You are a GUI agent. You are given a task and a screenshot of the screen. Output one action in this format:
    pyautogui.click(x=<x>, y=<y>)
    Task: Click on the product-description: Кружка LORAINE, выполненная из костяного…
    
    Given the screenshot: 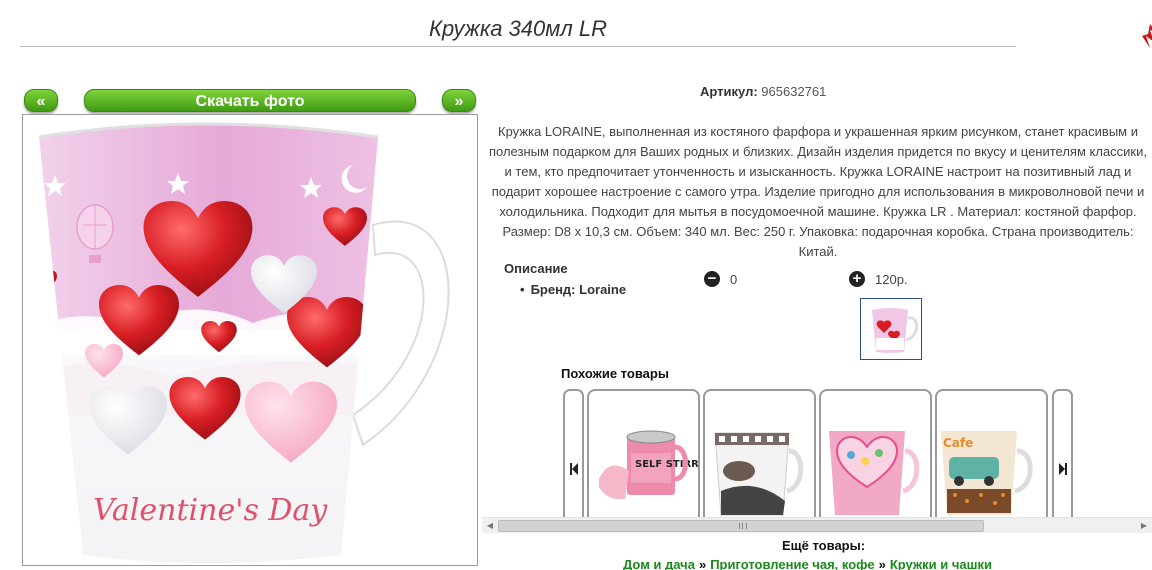 What is the action you would take?
    pyautogui.click(x=817, y=191)
    